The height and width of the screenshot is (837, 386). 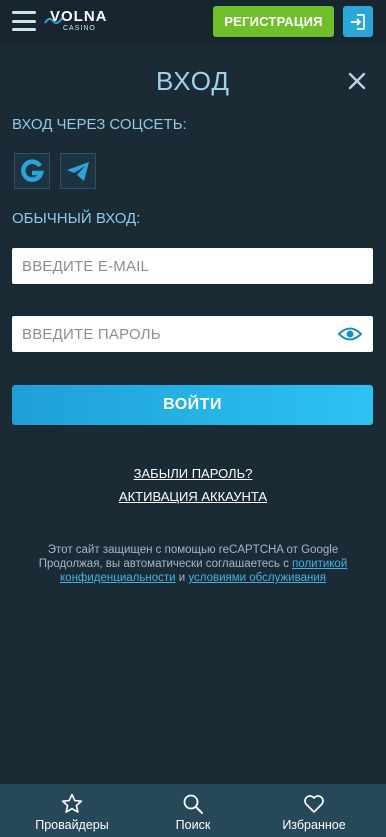 I want to click on email-field: ВВЕДИТЕ E-MAIL, so click(x=192, y=266).